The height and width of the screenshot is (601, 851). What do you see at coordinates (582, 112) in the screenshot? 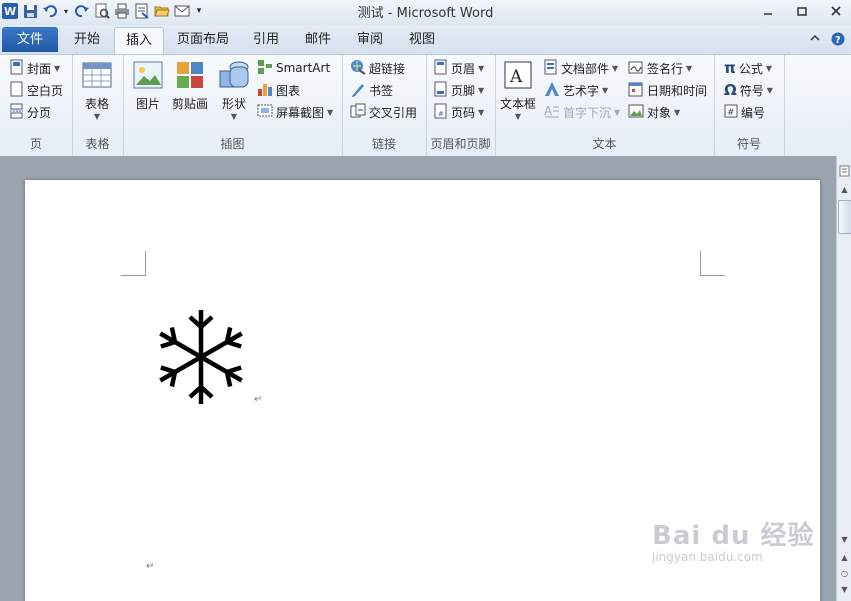
I see `drop-cap-button: A 首字下沉 ▼` at bounding box center [582, 112].